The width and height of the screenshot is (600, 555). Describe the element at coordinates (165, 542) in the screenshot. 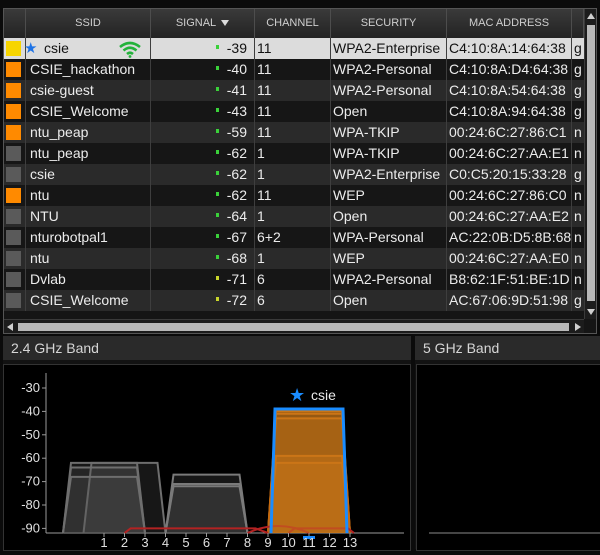

I see `x-tick-label: 4` at that location.